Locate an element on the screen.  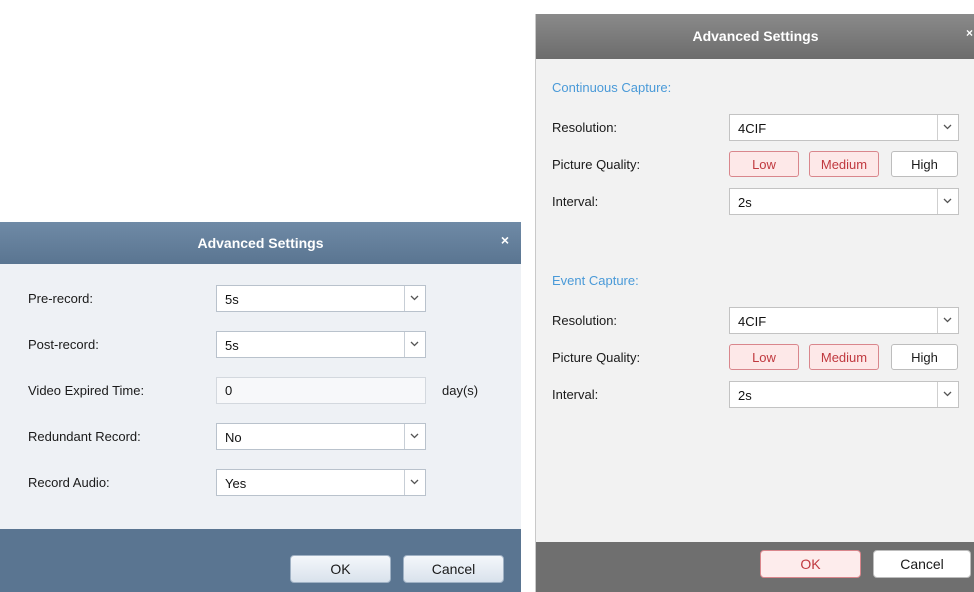
redundant-record-value: No is located at coordinates (233, 437).